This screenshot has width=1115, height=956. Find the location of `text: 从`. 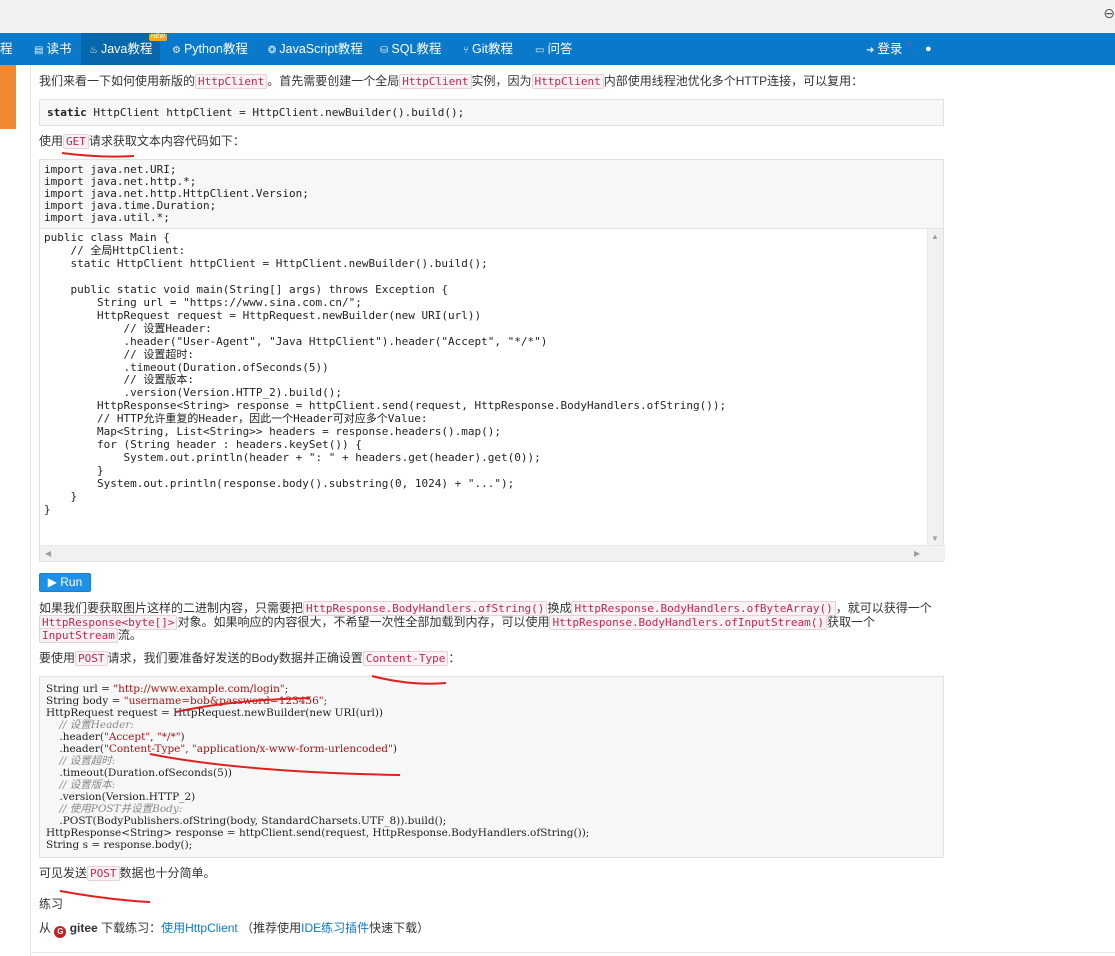

text: 从 is located at coordinates (45, 928).